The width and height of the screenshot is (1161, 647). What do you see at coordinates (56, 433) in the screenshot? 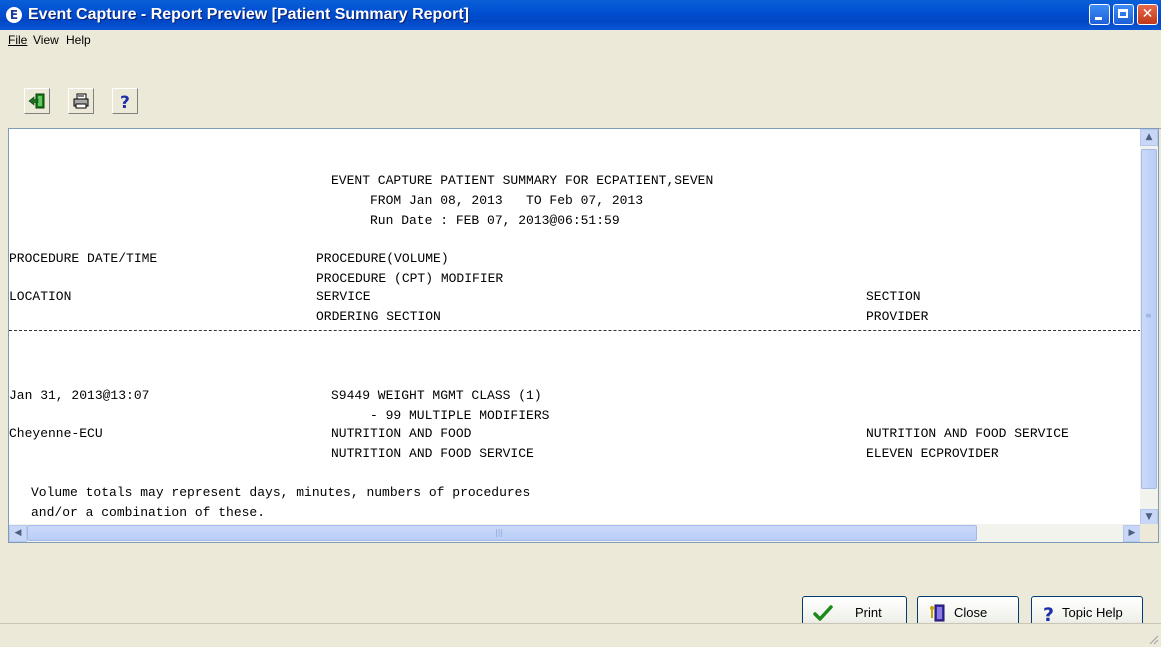
I see `row-location: Cheyenne-ECU` at bounding box center [56, 433].